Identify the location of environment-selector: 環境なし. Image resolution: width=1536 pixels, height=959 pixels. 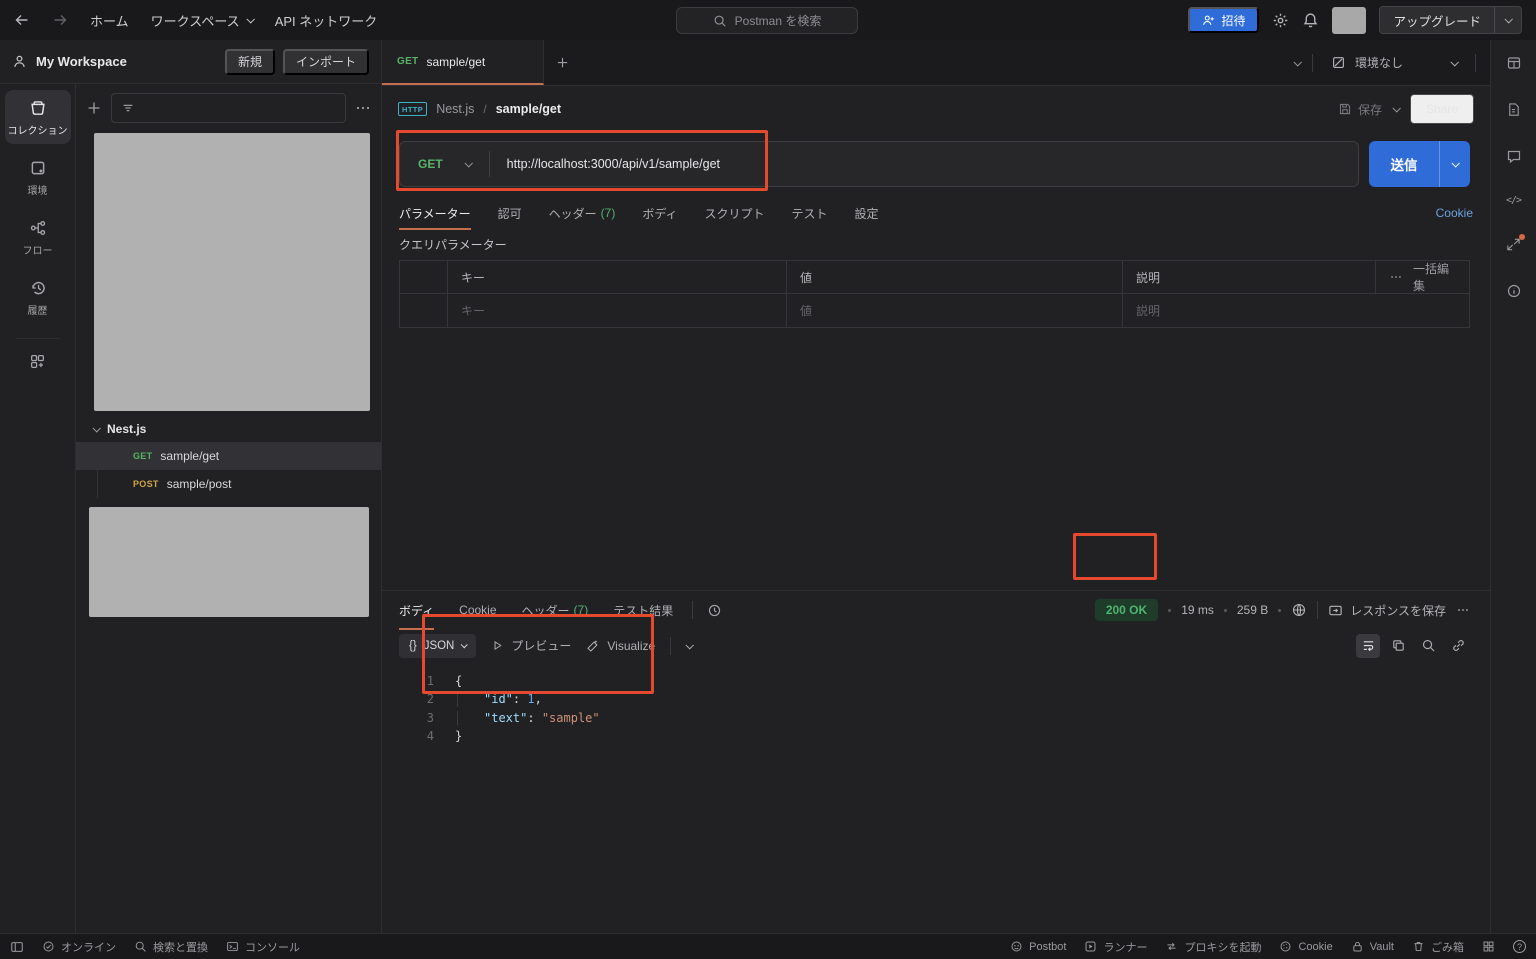
(1394, 62).